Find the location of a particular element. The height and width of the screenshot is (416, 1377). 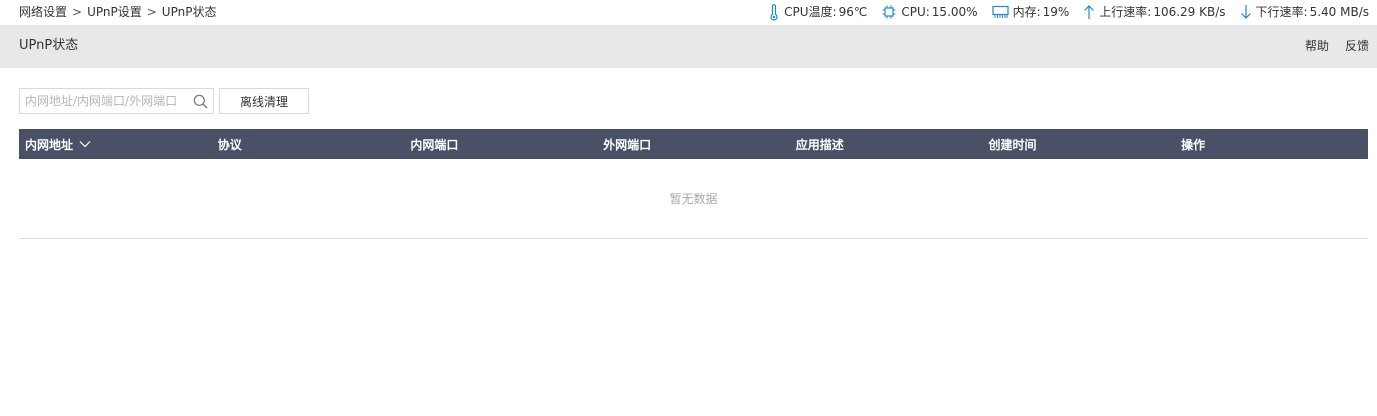

breadcrumb-upnp-settings: UPnP设置 is located at coordinates (114, 12).